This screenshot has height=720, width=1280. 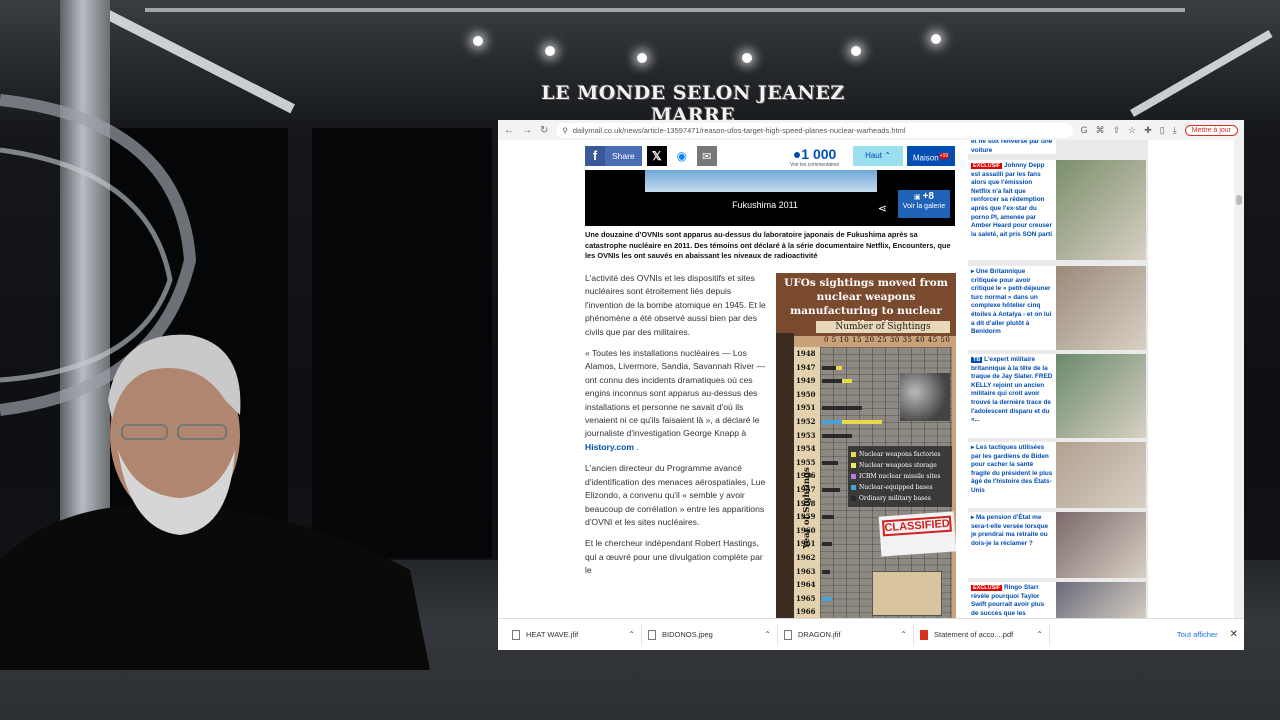 What do you see at coordinates (846, 634) in the screenshot?
I see `download-item: DRAGON.jfif ⌃` at bounding box center [846, 634].